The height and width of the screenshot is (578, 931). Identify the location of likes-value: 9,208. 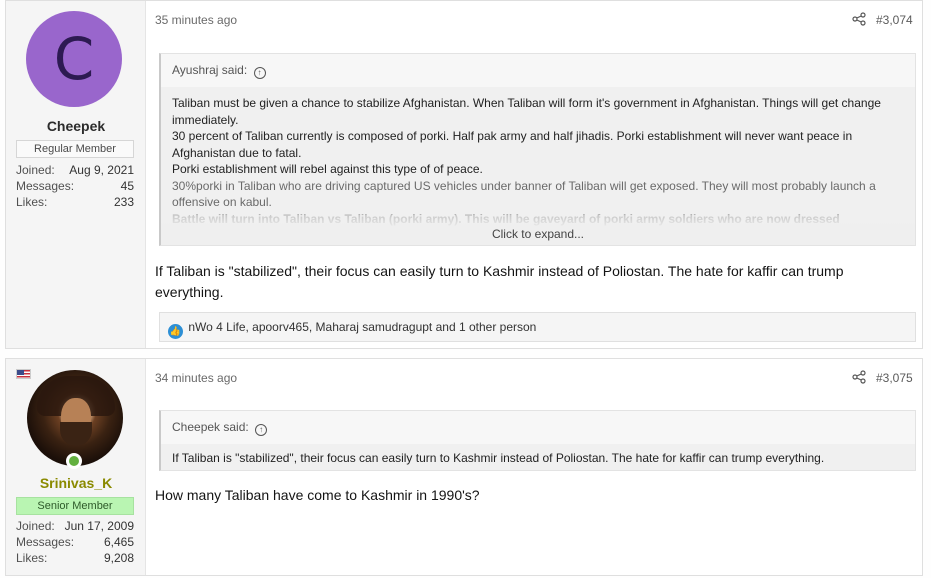
(118, 558).